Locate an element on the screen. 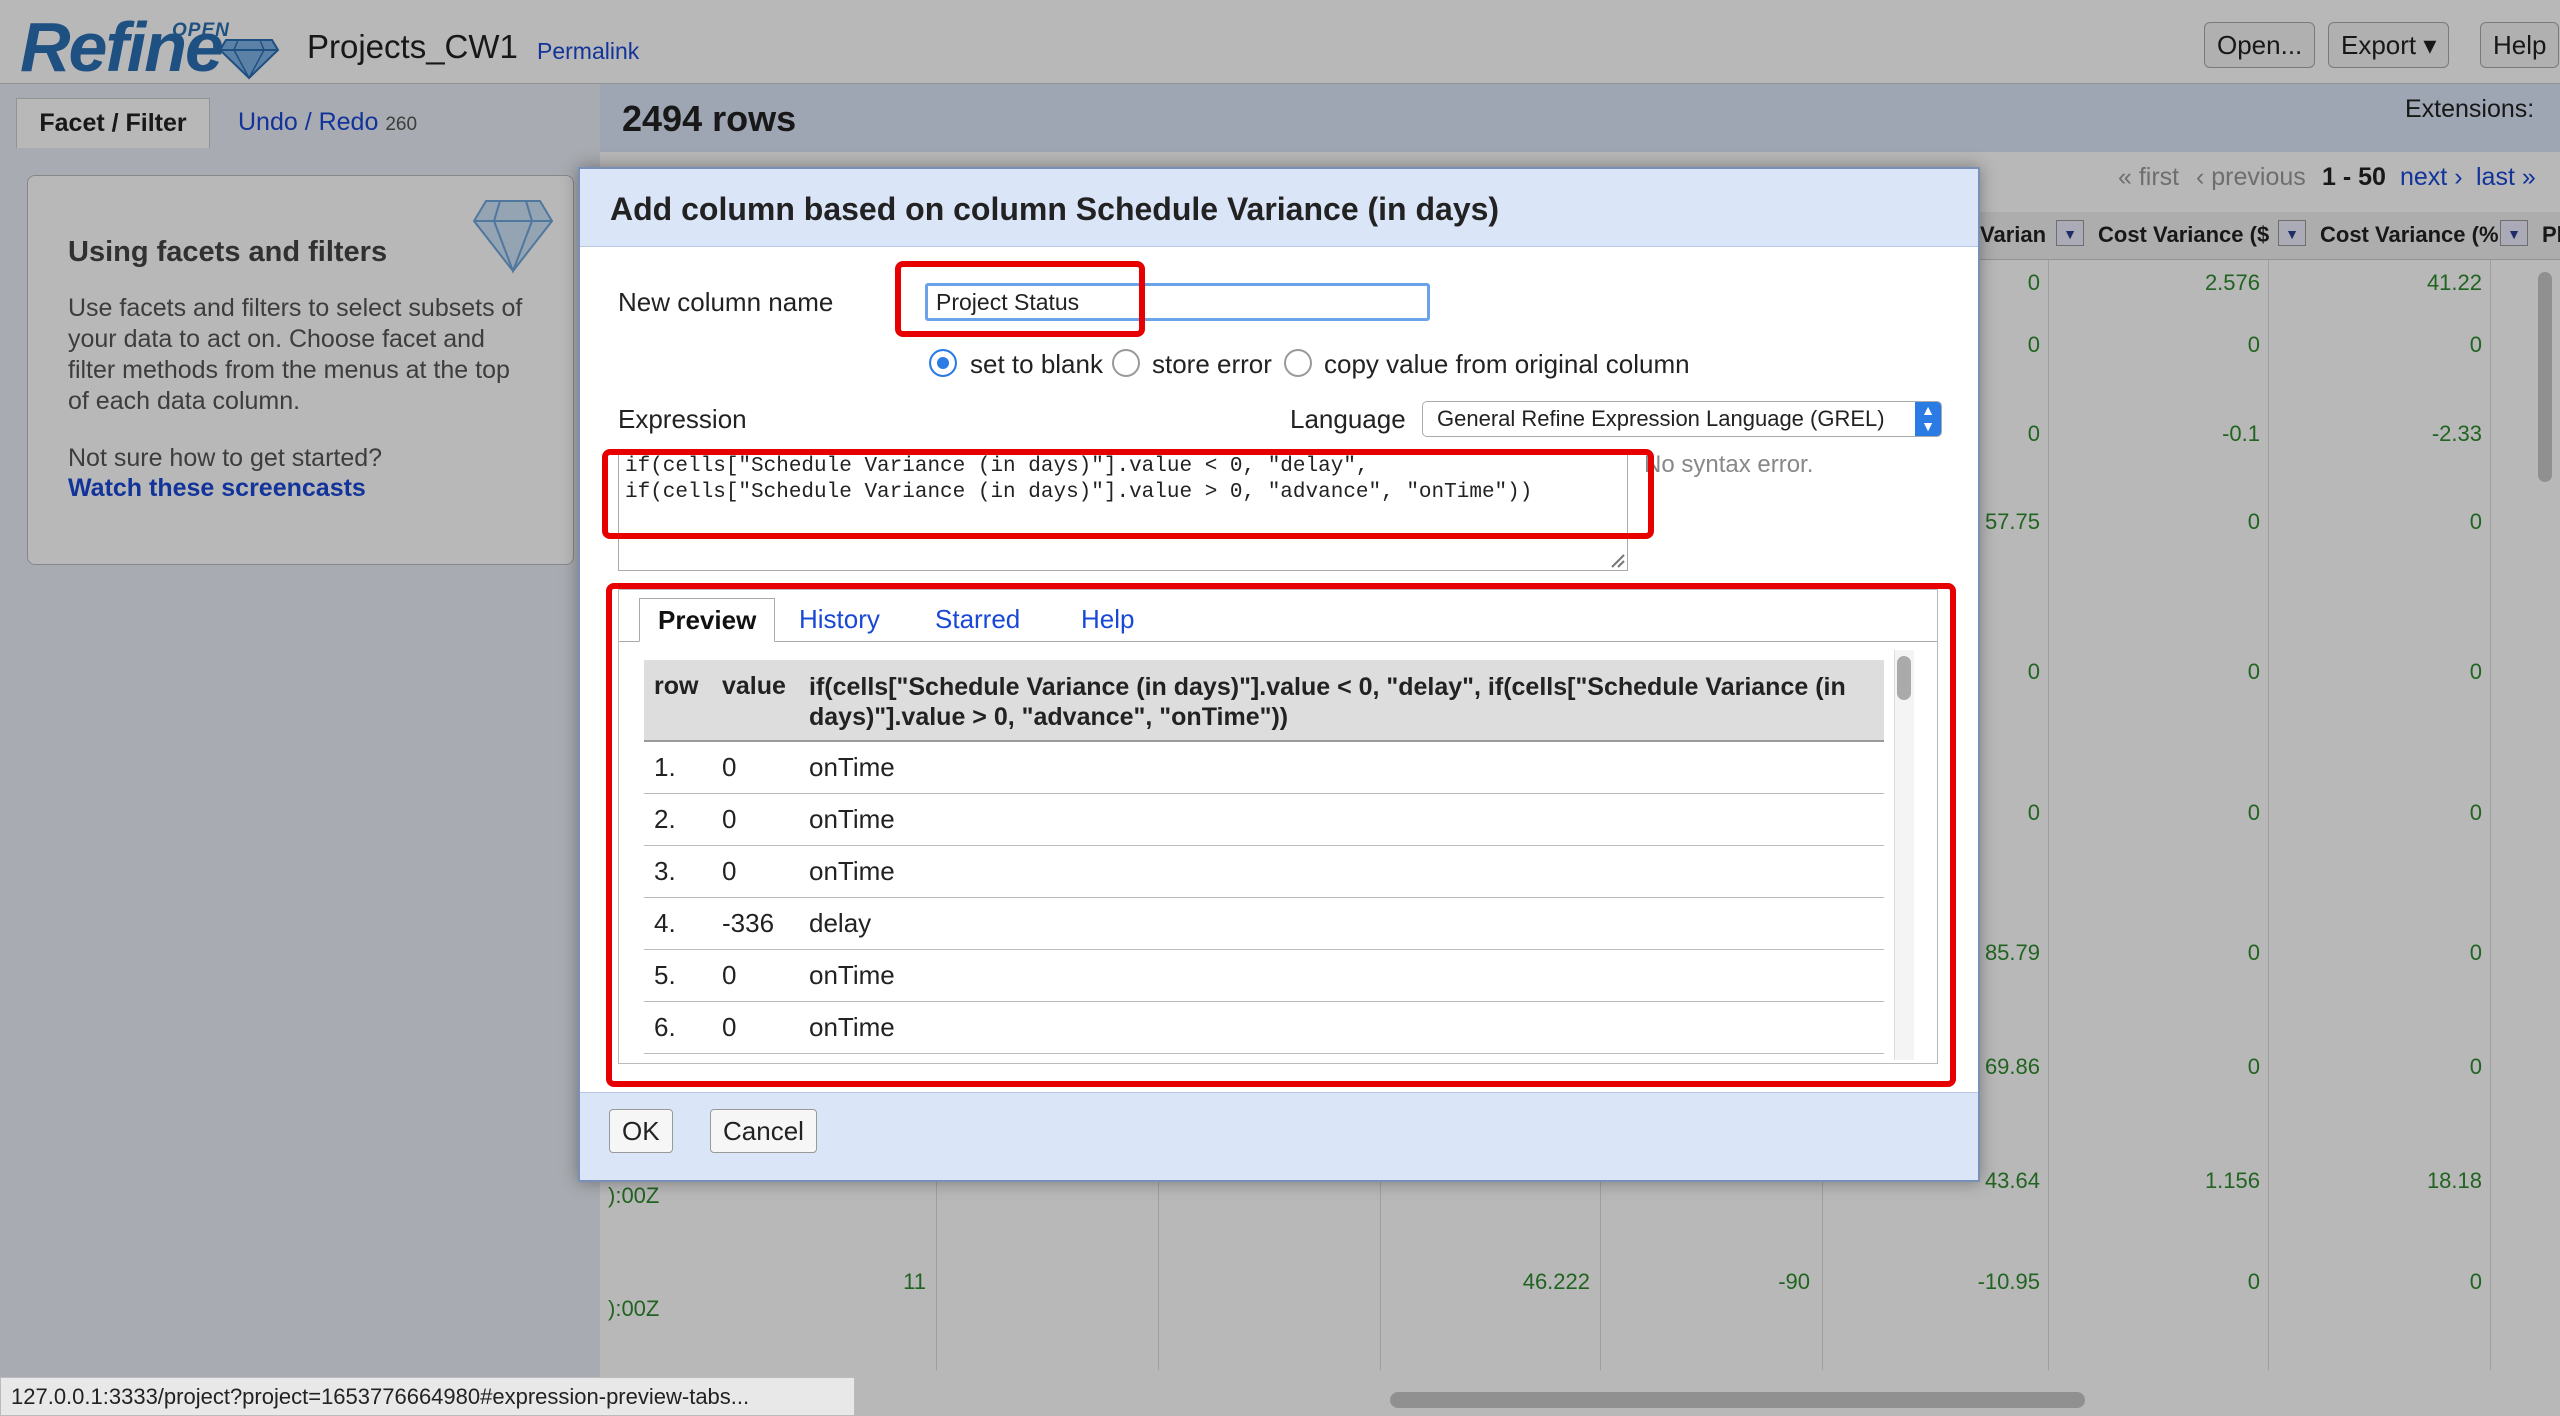 This screenshot has height=1416, width=2560. language-label: Language is located at coordinates (1348, 419).